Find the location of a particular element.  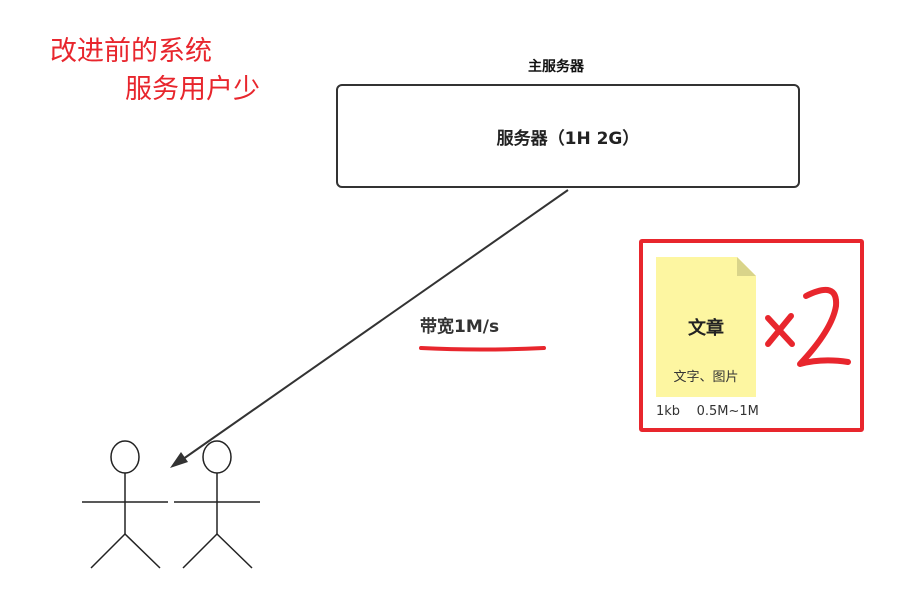

bandwidth-underline is located at coordinates (482, 349).